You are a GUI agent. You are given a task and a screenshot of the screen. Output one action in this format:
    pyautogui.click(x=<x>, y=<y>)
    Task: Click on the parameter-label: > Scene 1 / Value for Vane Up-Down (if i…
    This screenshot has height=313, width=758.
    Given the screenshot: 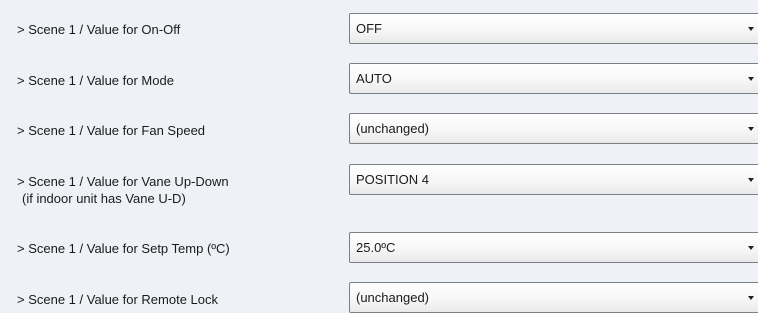 What is the action you would take?
    pyautogui.click(x=123, y=190)
    